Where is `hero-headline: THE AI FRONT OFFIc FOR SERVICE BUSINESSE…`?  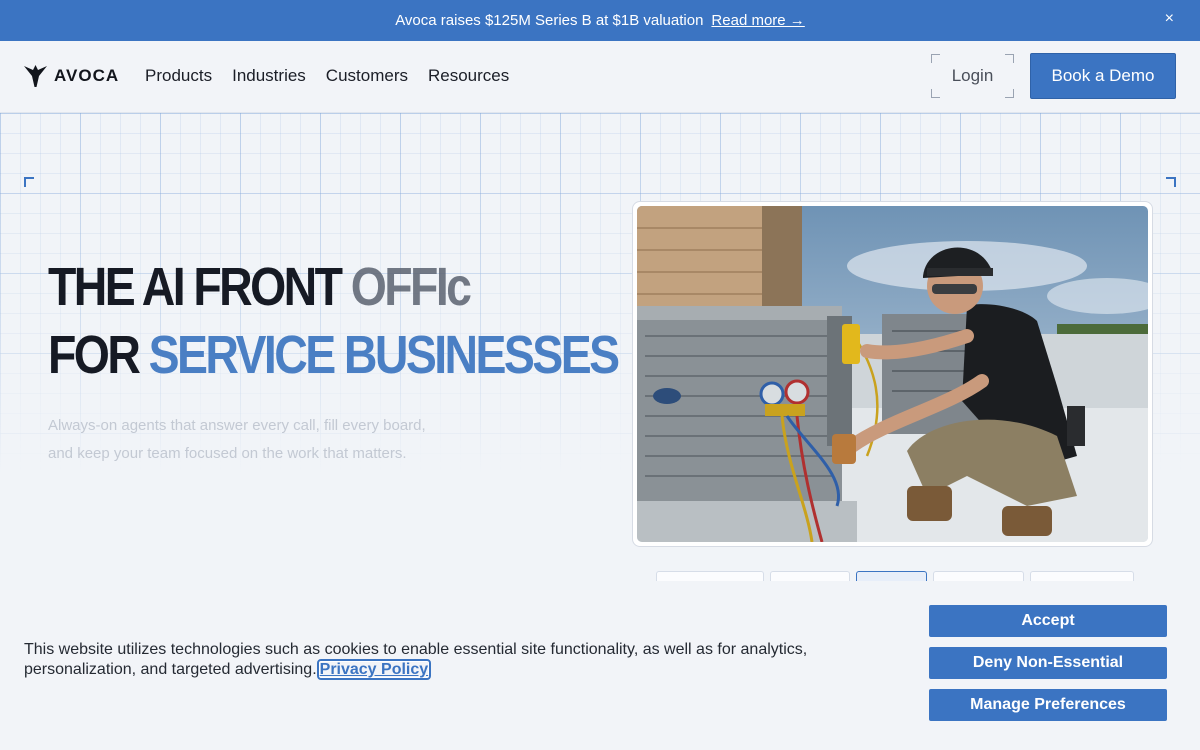
hero-headline: THE AI FRONT OFFIc FOR SERVICE BUSINESSE… is located at coordinates (334, 321).